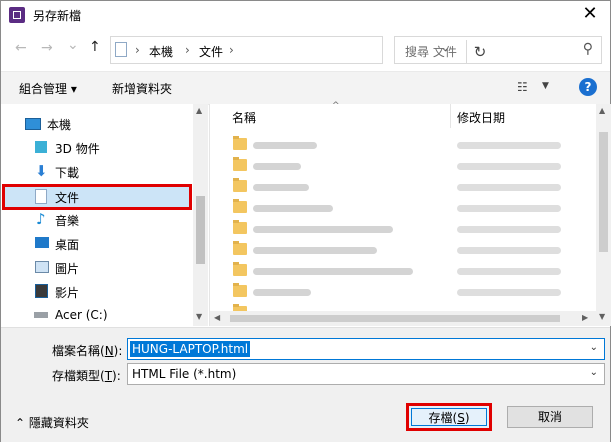 This screenshot has height=442, width=611. Describe the element at coordinates (366, 349) in the screenshot. I see `filename-field: HUNG-LAPTOP.html ⌄` at that location.